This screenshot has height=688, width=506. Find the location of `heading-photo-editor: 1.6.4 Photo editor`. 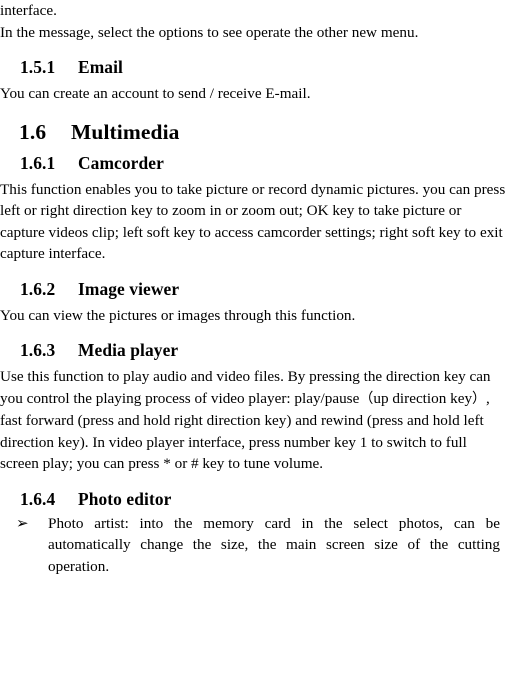

heading-photo-editor: 1.6.4 Photo editor is located at coordinates (253, 499).